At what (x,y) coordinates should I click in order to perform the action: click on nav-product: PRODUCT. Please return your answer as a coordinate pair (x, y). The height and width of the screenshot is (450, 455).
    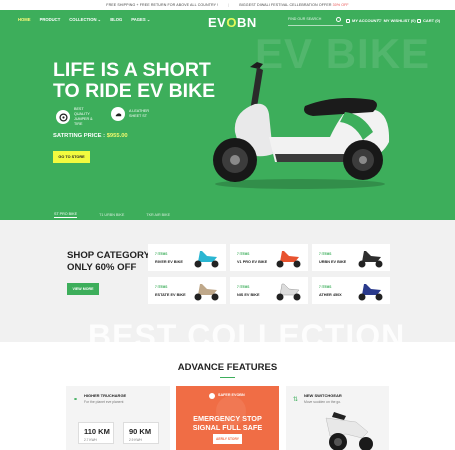
    Looking at the image, I should click on (50, 19).